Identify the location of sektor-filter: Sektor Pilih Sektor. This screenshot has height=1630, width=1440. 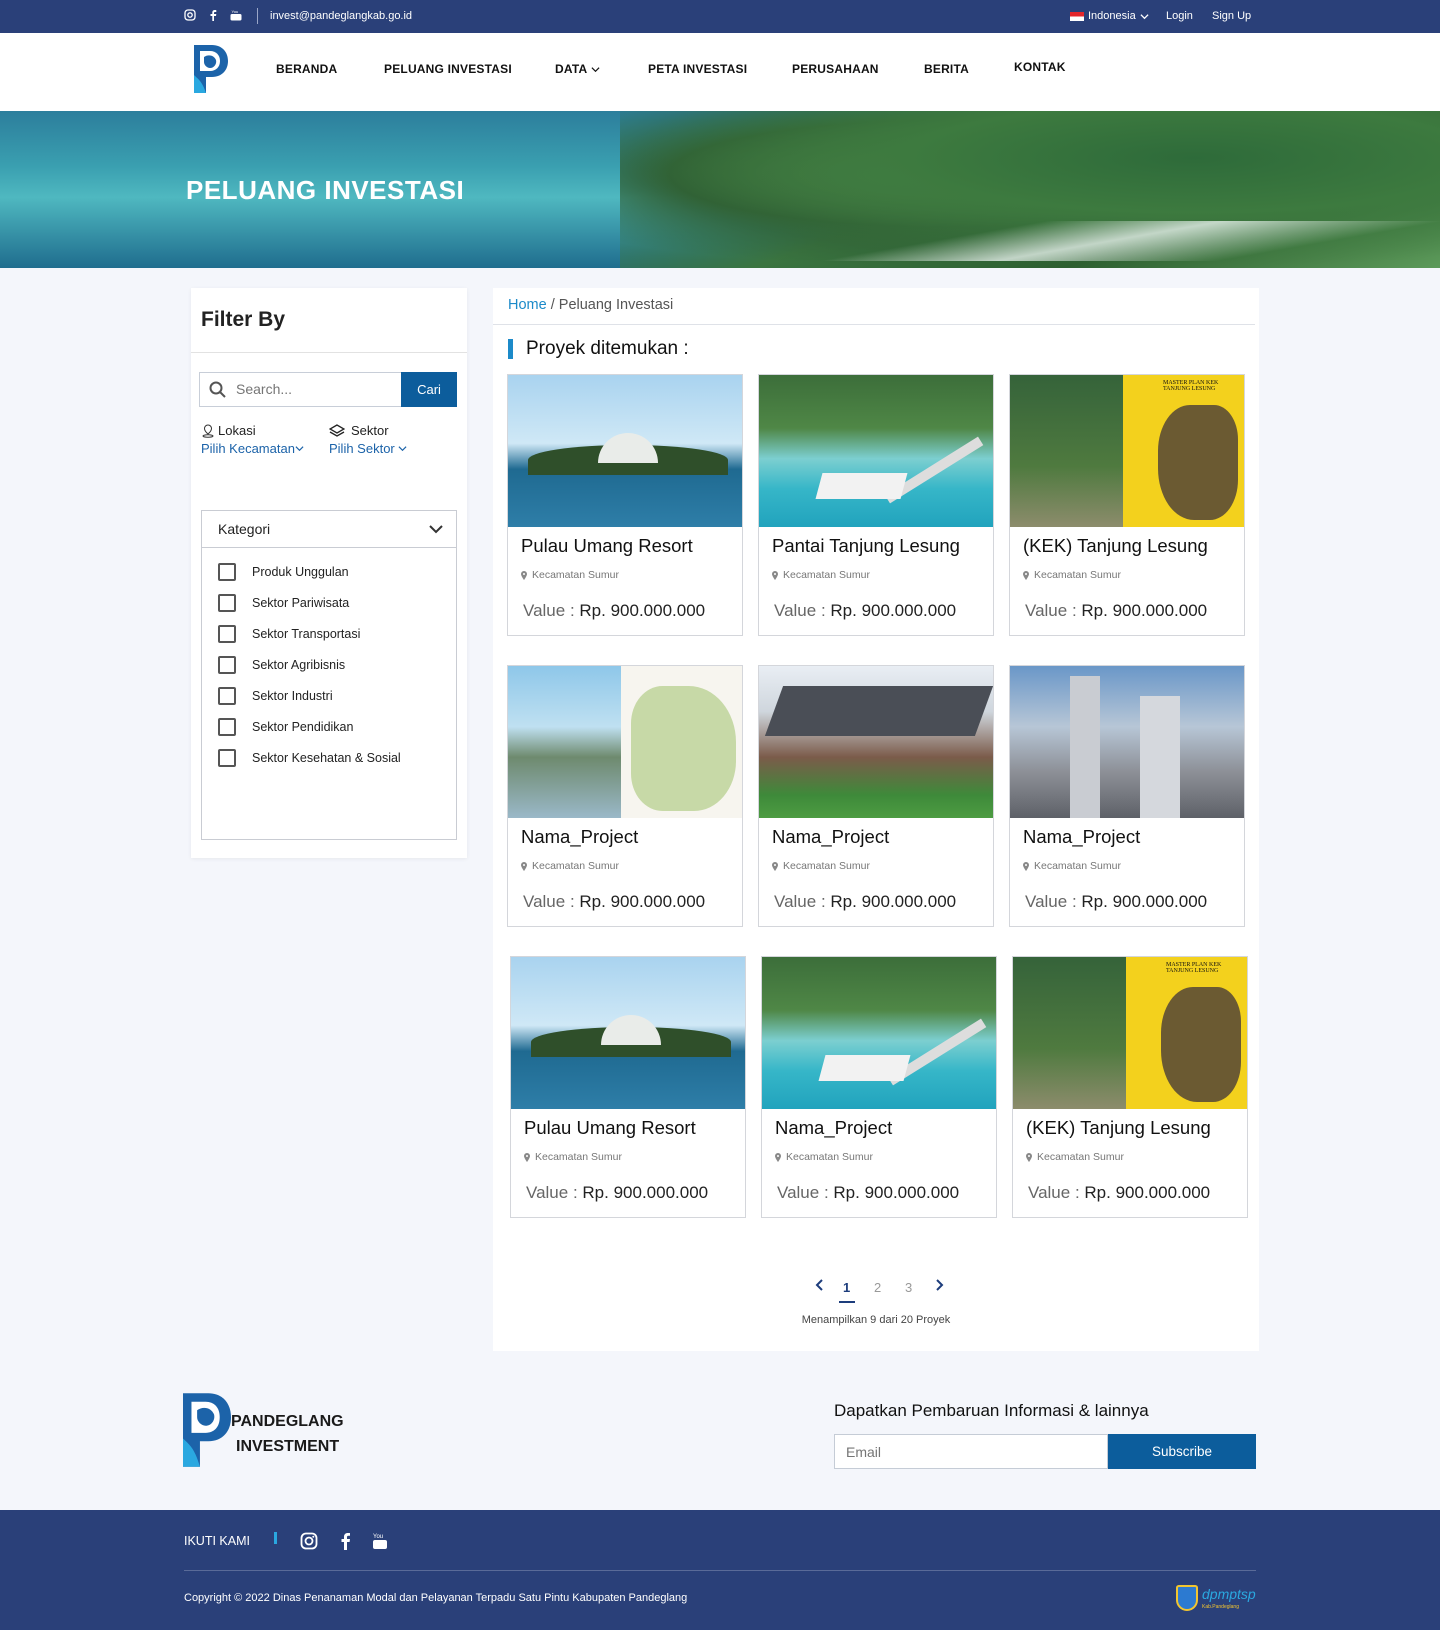
(368, 439).